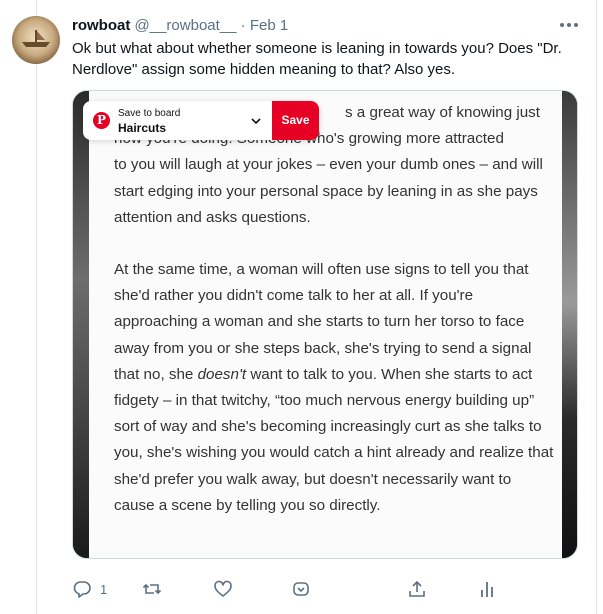 Image resolution: width=603 pixels, height=614 pixels. What do you see at coordinates (149, 113) in the screenshot?
I see `save-to-board-label: Save to board` at bounding box center [149, 113].